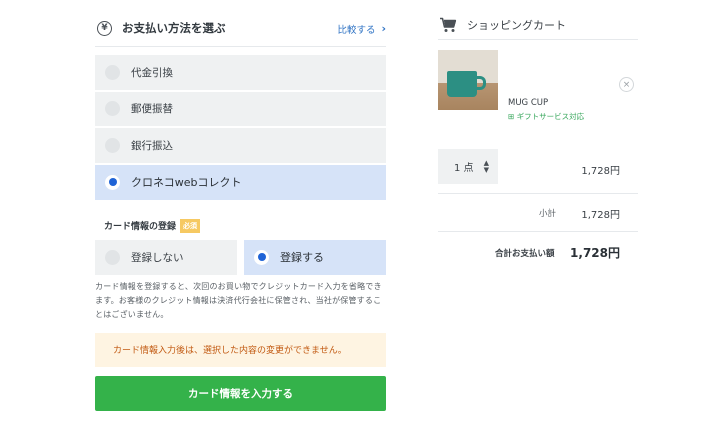 The height and width of the screenshot is (441, 718). What do you see at coordinates (186, 182) in the screenshot?
I see `payment-option-label: クロネコwebコレクト` at bounding box center [186, 182].